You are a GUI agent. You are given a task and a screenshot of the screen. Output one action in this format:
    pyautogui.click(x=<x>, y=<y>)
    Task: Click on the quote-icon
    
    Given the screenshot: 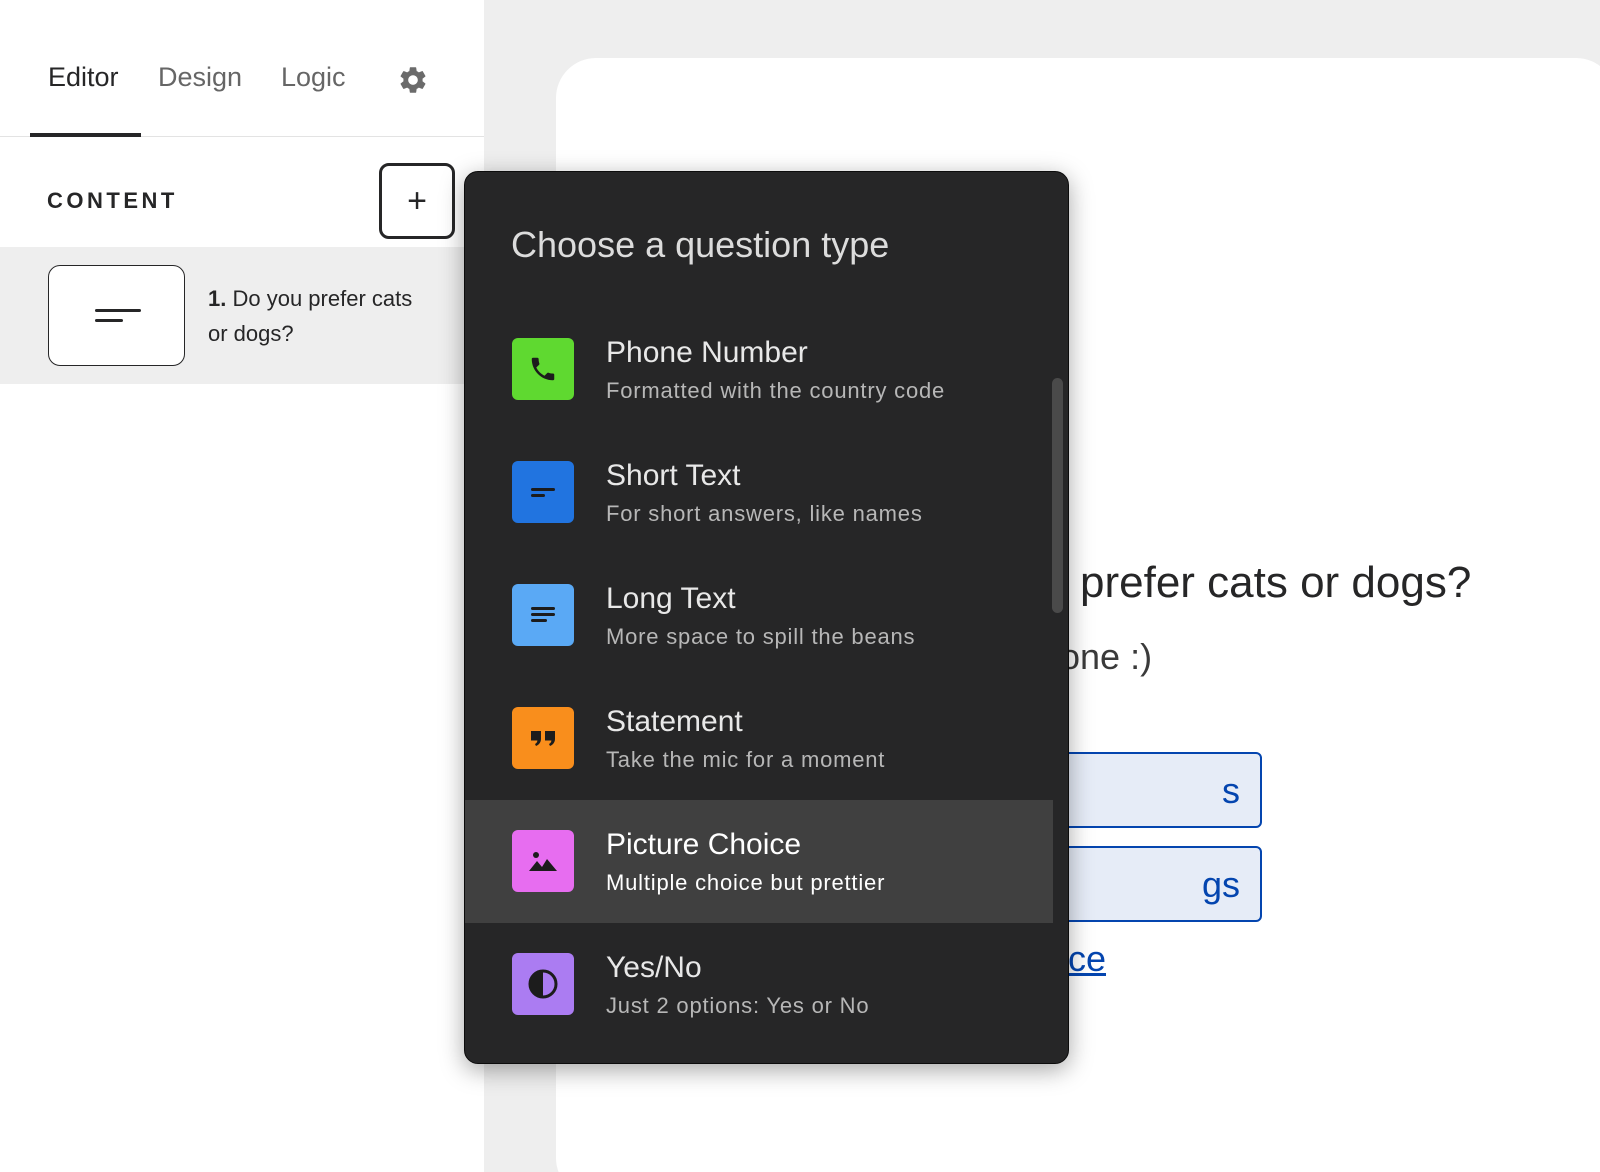 What is the action you would take?
    pyautogui.click(x=543, y=738)
    